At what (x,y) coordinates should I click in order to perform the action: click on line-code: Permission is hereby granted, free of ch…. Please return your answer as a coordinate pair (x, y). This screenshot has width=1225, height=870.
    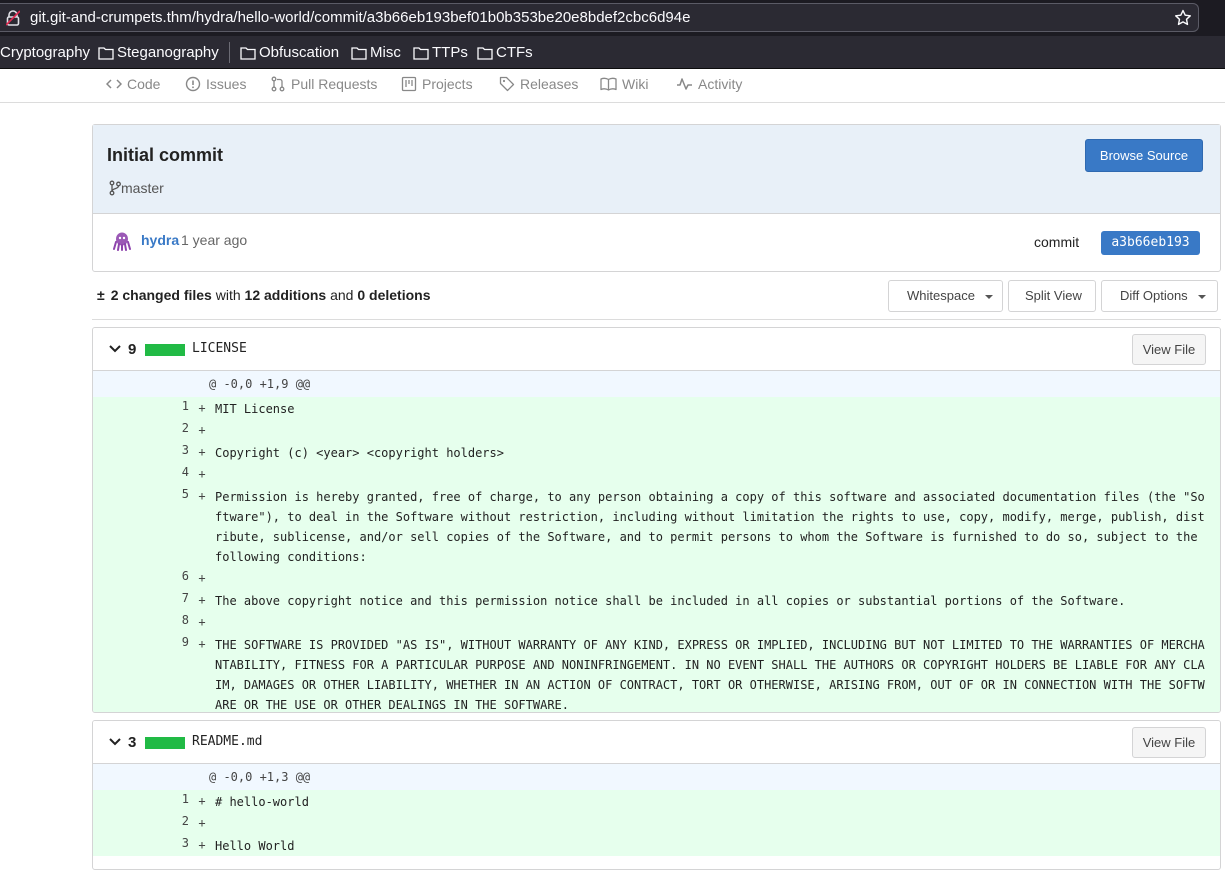
    Looking at the image, I should click on (710, 527).